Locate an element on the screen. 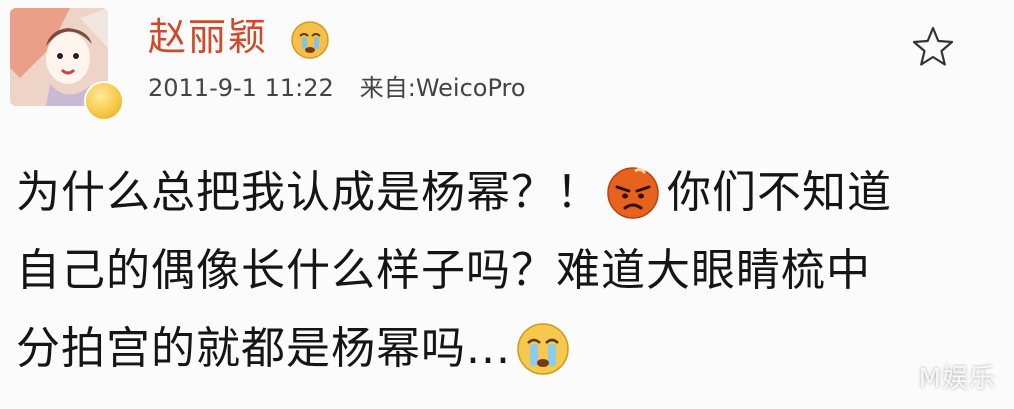  post-meta: 2011-9-1 11:22 来自: WeicoPro is located at coordinates (337, 88).